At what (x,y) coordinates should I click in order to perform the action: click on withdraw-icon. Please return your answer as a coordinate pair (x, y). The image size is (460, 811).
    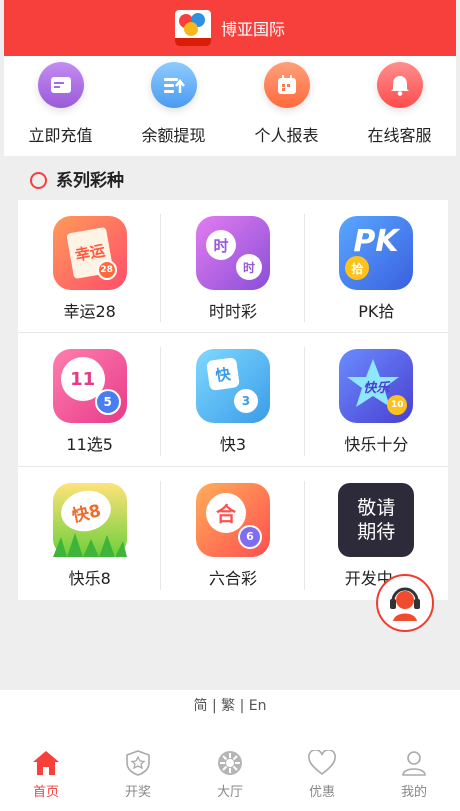
    Looking at the image, I should click on (173, 85).